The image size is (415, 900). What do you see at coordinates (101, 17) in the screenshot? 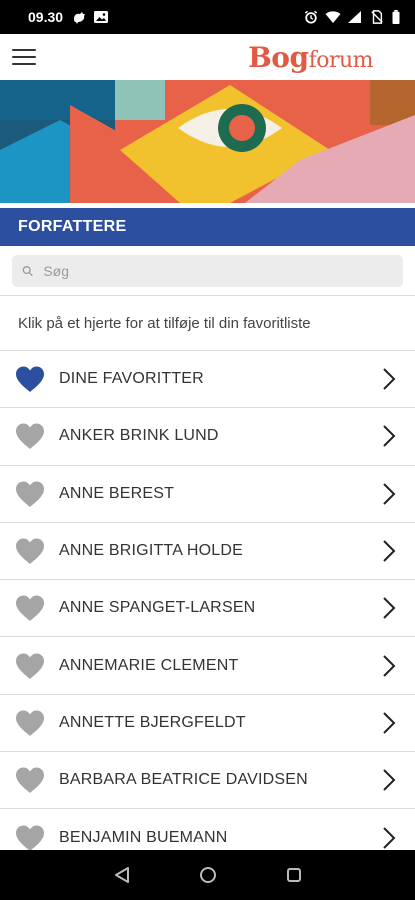
I see `image-icon` at bounding box center [101, 17].